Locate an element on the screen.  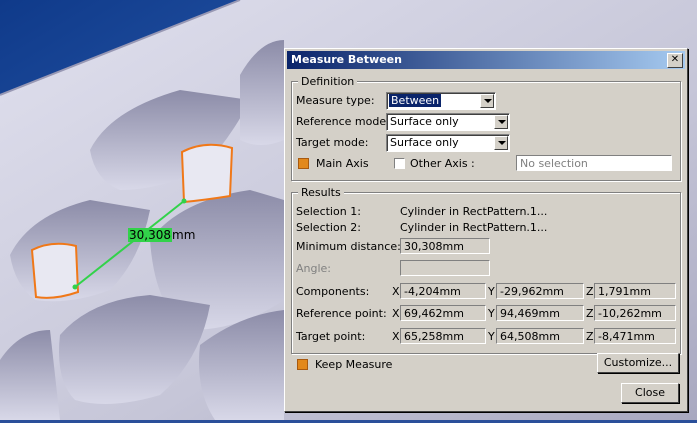
target-point-x-value: 65,258mm is located at coordinates (434, 336).